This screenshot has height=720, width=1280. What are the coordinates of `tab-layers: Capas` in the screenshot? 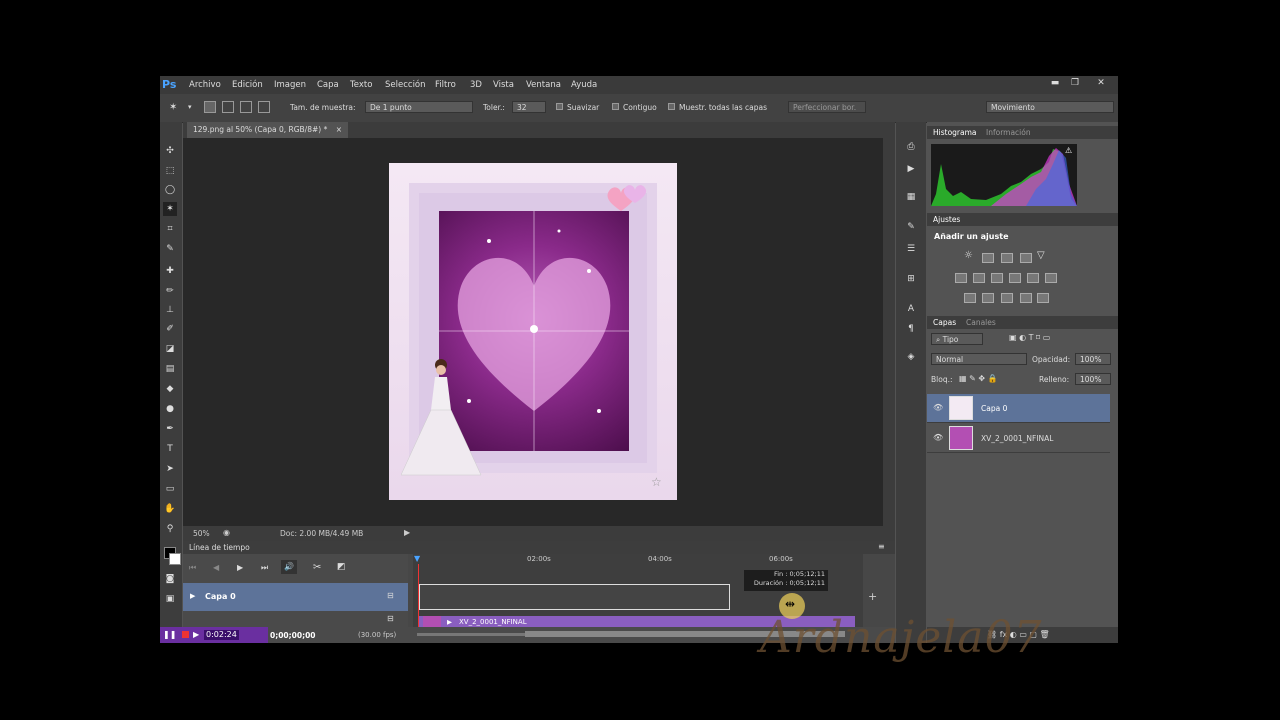 It's located at (944, 322).